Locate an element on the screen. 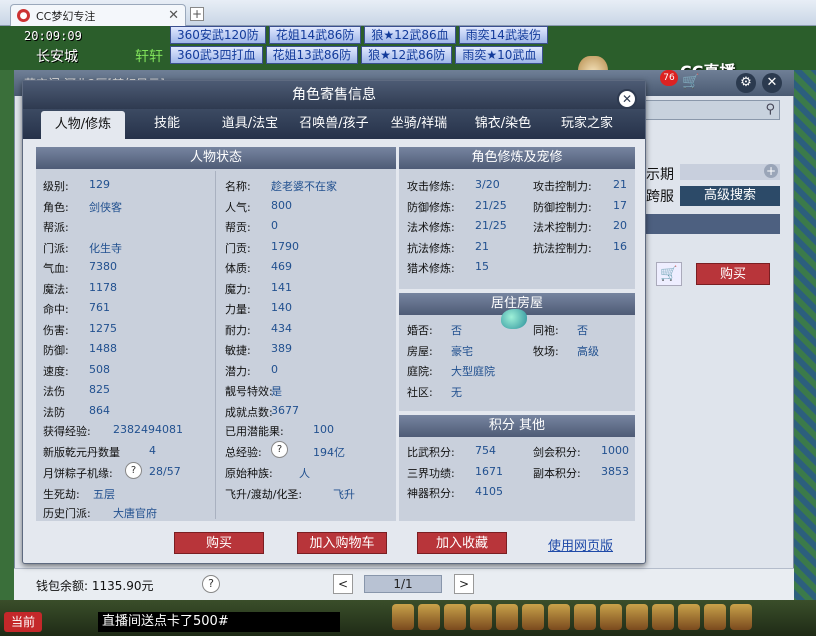 Image resolution: width=816 pixels, height=636 pixels. friend-icon is located at coordinates (559, 617).